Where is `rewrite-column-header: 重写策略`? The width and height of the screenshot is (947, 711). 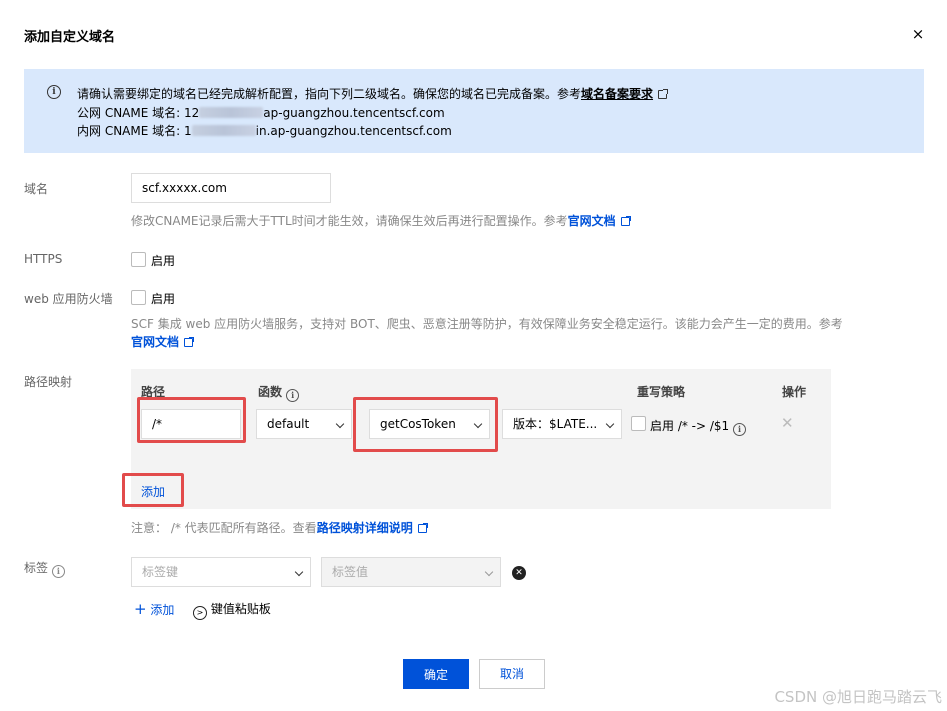
rewrite-column-header: 重写策略 is located at coordinates (661, 392).